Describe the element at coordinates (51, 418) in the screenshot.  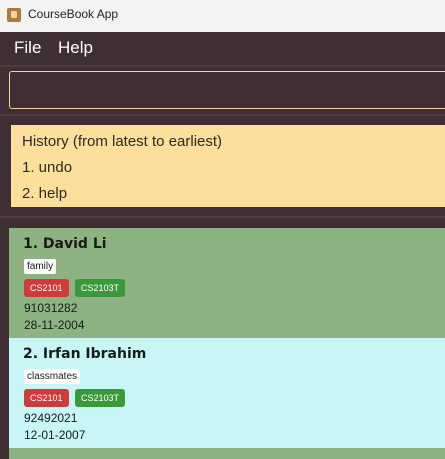
I see `person-phone: 92492021` at that location.